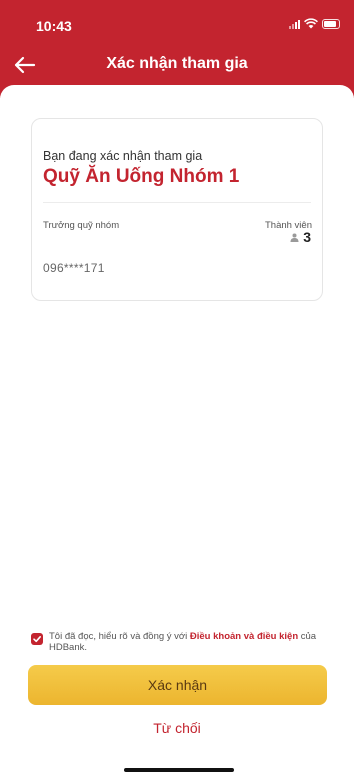 The image size is (354, 776). What do you see at coordinates (81, 225) in the screenshot?
I see `fund-leader-label: Trưởng quỹ nhóm` at bounding box center [81, 225].